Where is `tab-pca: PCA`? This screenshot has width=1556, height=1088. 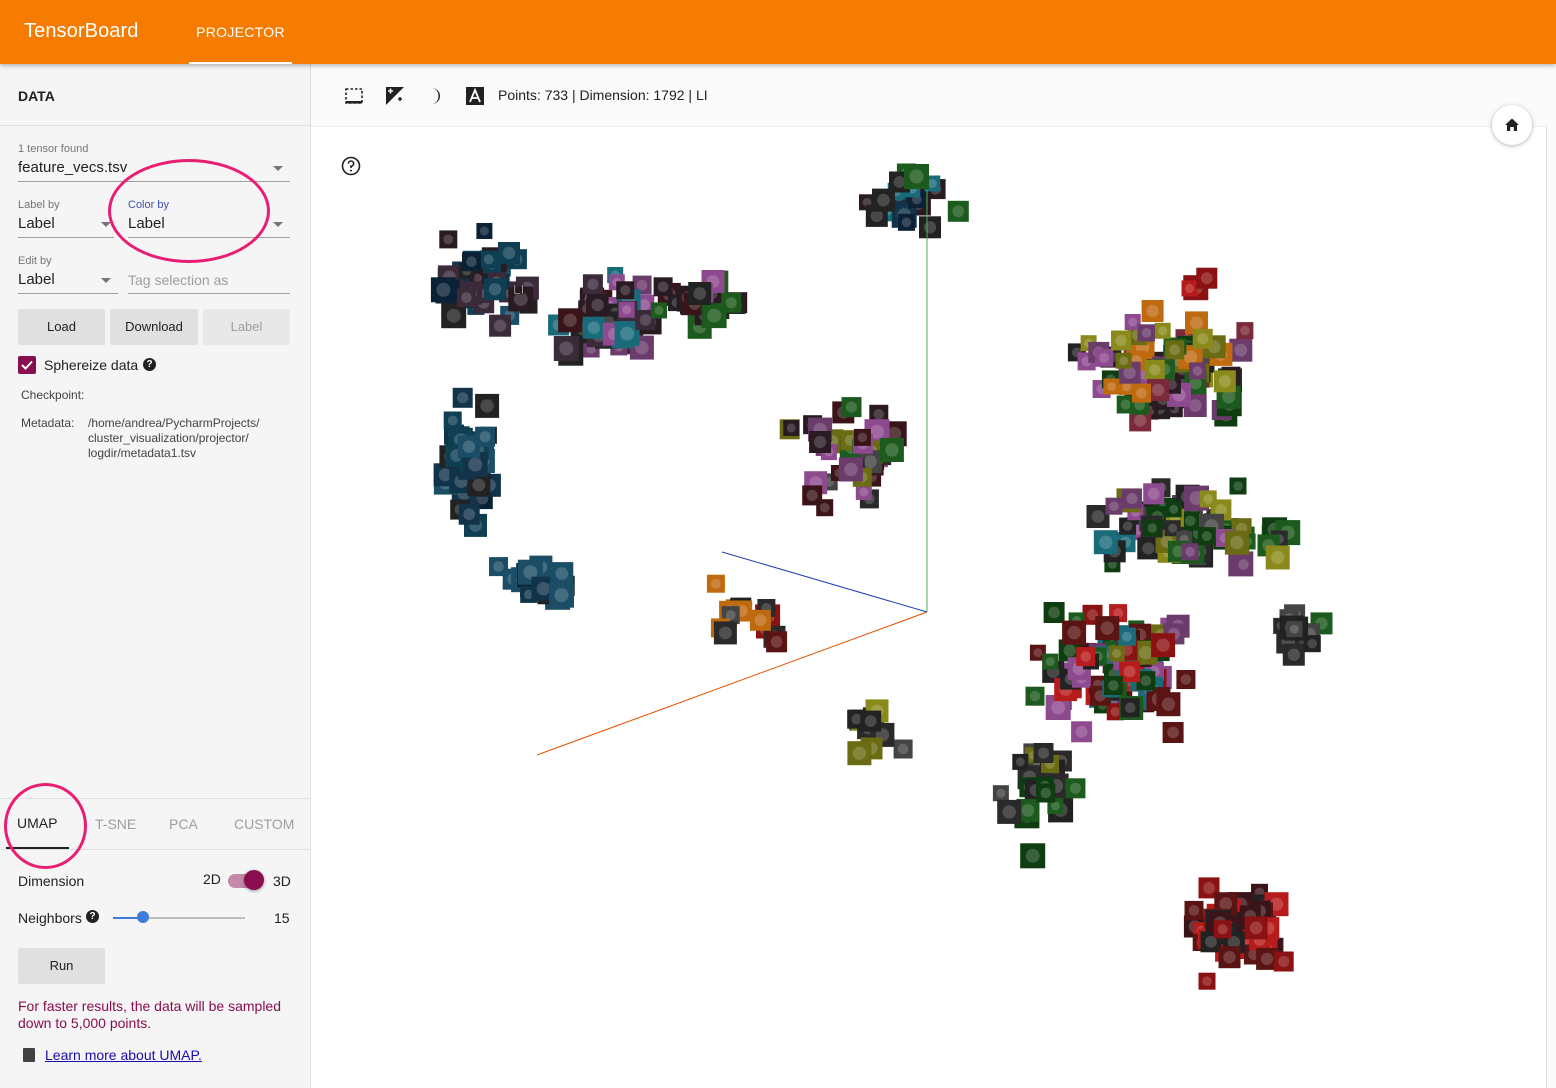 tab-pca: PCA is located at coordinates (183, 824).